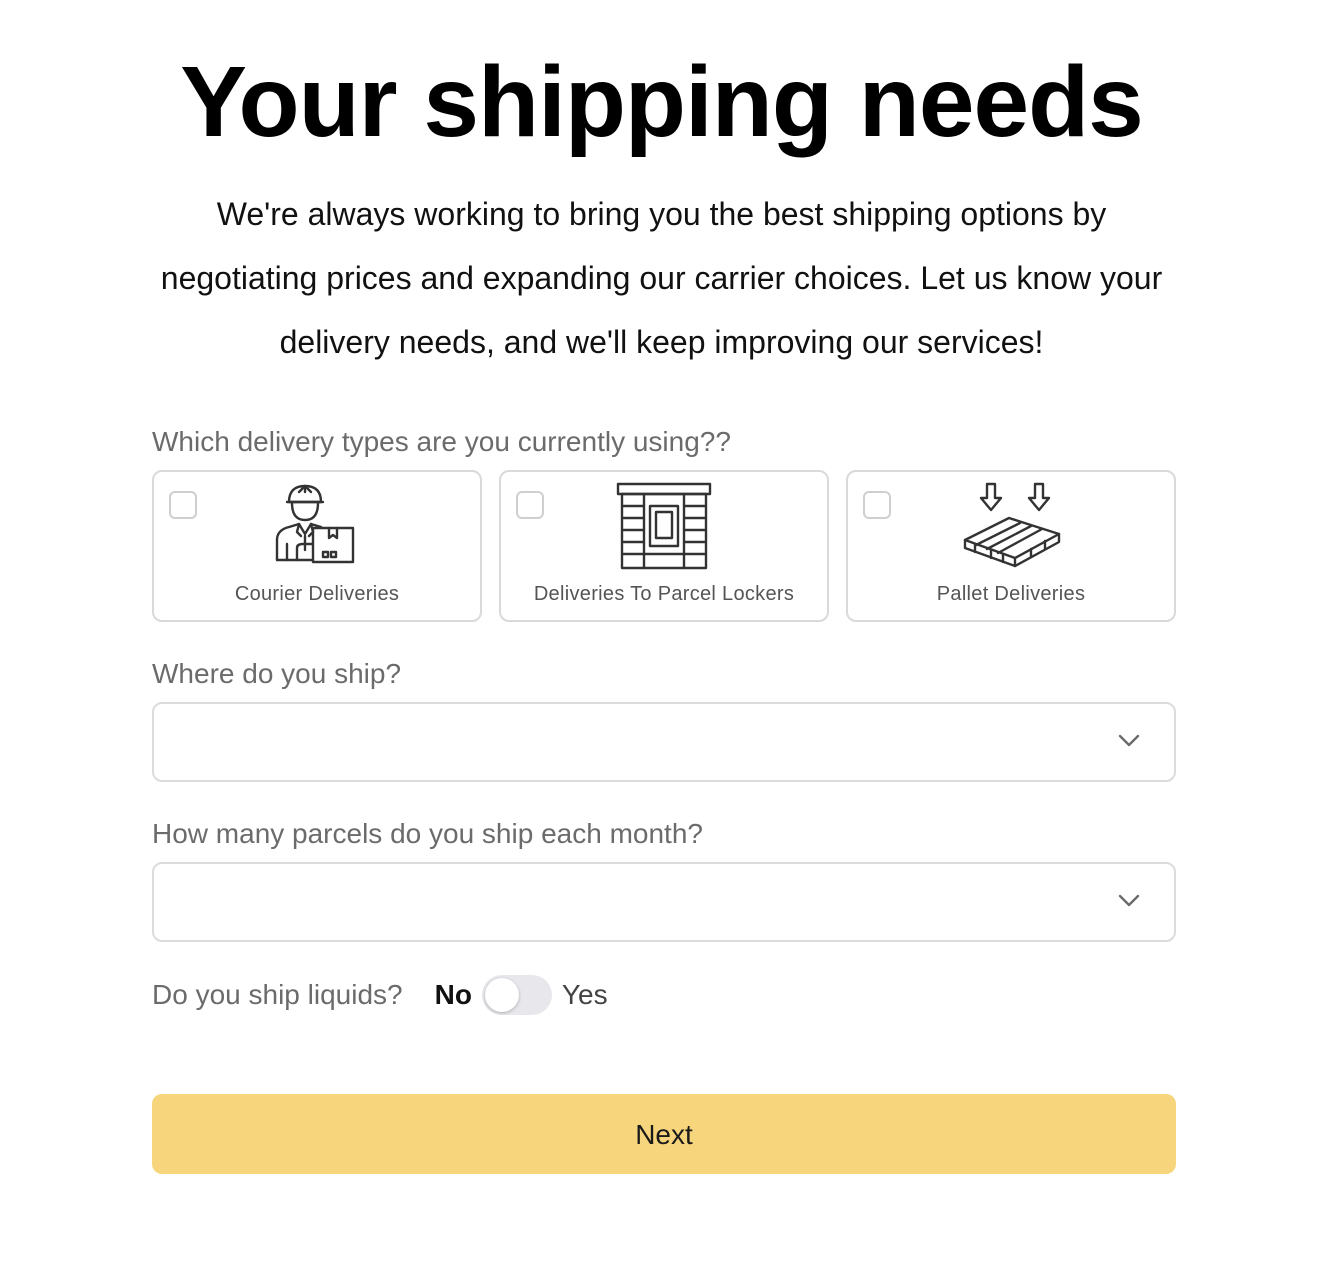 The width and height of the screenshot is (1323, 1270). I want to click on ship-where-select, so click(664, 742).